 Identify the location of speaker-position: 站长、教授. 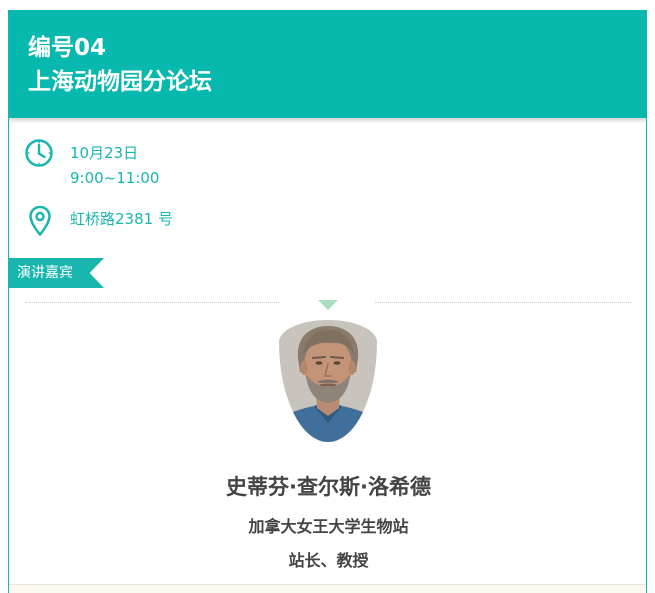
(328, 560).